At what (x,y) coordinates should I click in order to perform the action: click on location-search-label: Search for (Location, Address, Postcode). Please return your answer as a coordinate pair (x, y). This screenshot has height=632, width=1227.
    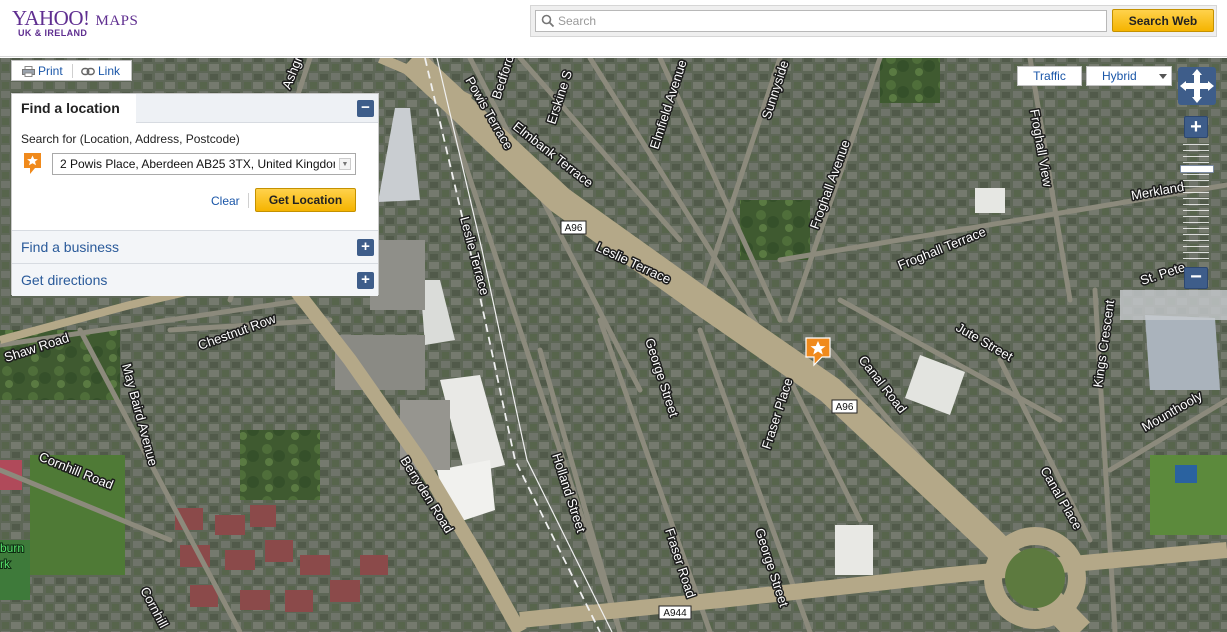
    Looking at the image, I should click on (130, 139).